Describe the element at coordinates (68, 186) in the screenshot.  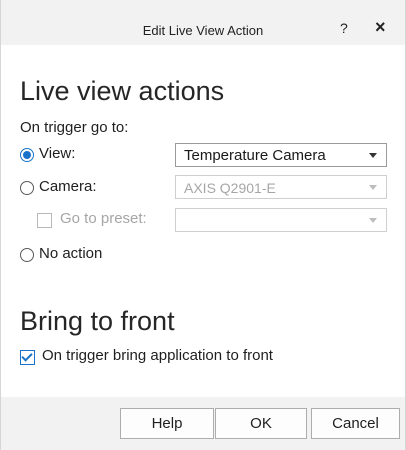
I see `camera-radio-label: Camera:` at that location.